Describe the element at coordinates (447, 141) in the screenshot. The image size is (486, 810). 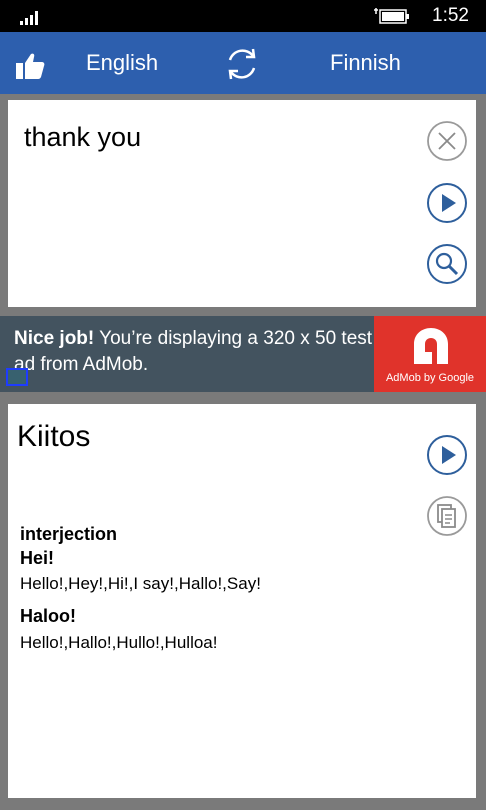
I see `clear-icon` at that location.